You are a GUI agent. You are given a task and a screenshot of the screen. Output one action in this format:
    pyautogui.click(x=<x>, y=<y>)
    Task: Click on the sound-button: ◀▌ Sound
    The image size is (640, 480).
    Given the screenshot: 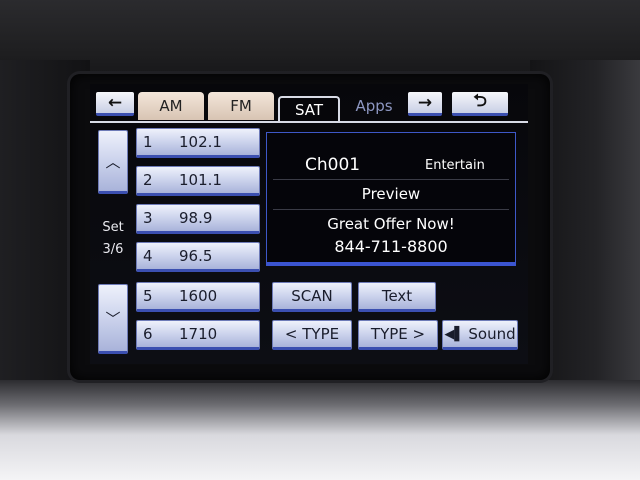 What is the action you would take?
    pyautogui.click(x=480, y=335)
    